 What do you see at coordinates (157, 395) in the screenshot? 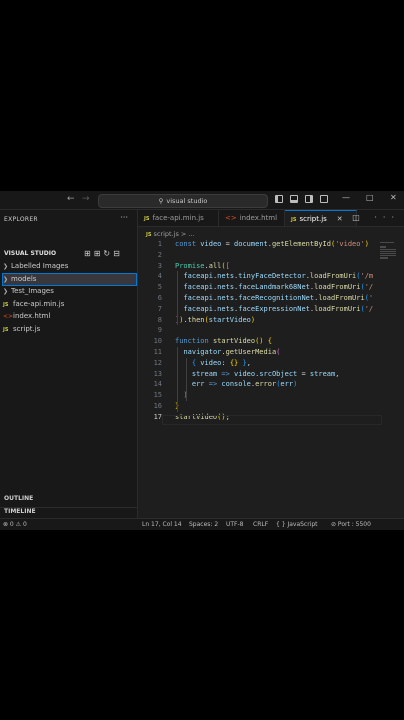
I see `line-number: 15` at bounding box center [157, 395].